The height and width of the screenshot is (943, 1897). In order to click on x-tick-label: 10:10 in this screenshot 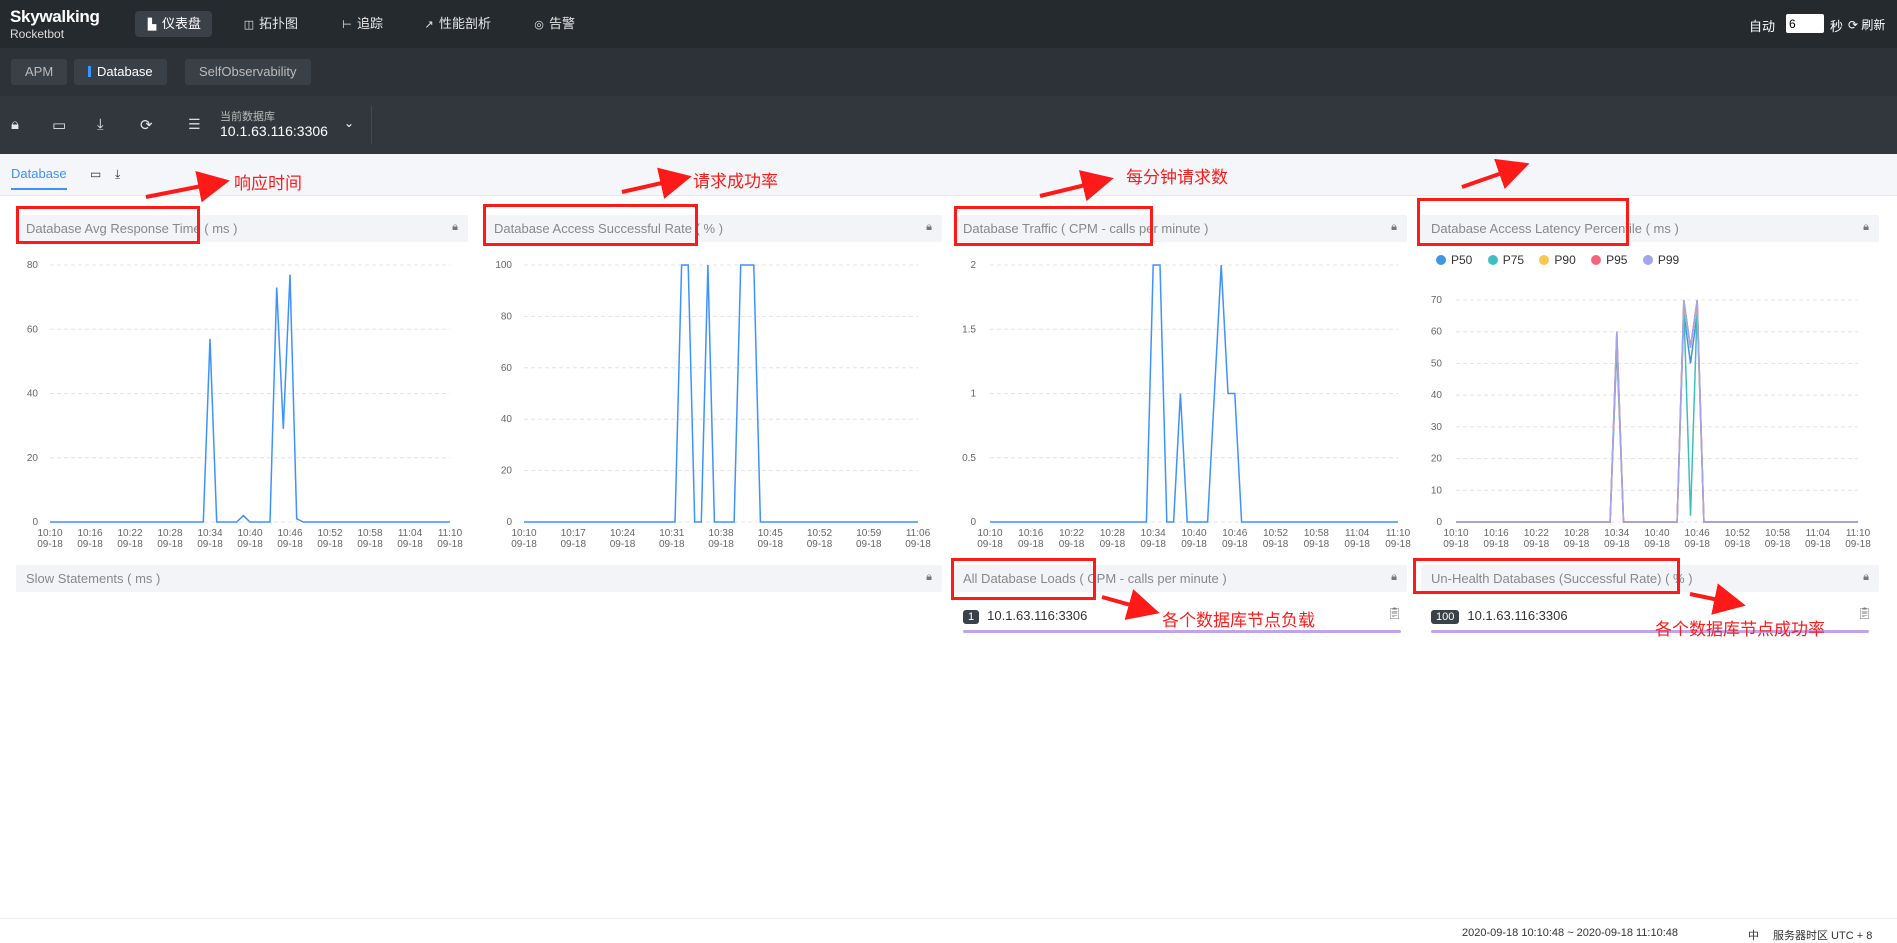, I will do `click(1455, 533)`.